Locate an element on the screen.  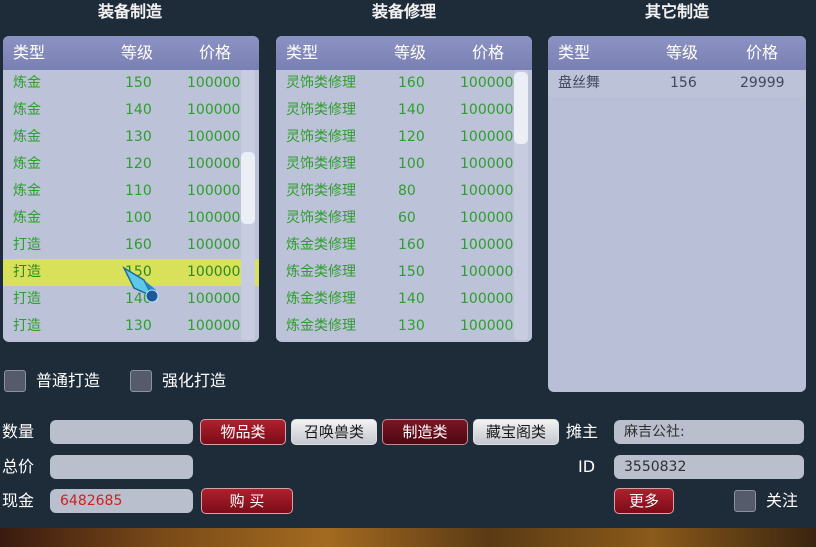
list-item: 炼金 130 100000 is located at coordinates (131, 137).